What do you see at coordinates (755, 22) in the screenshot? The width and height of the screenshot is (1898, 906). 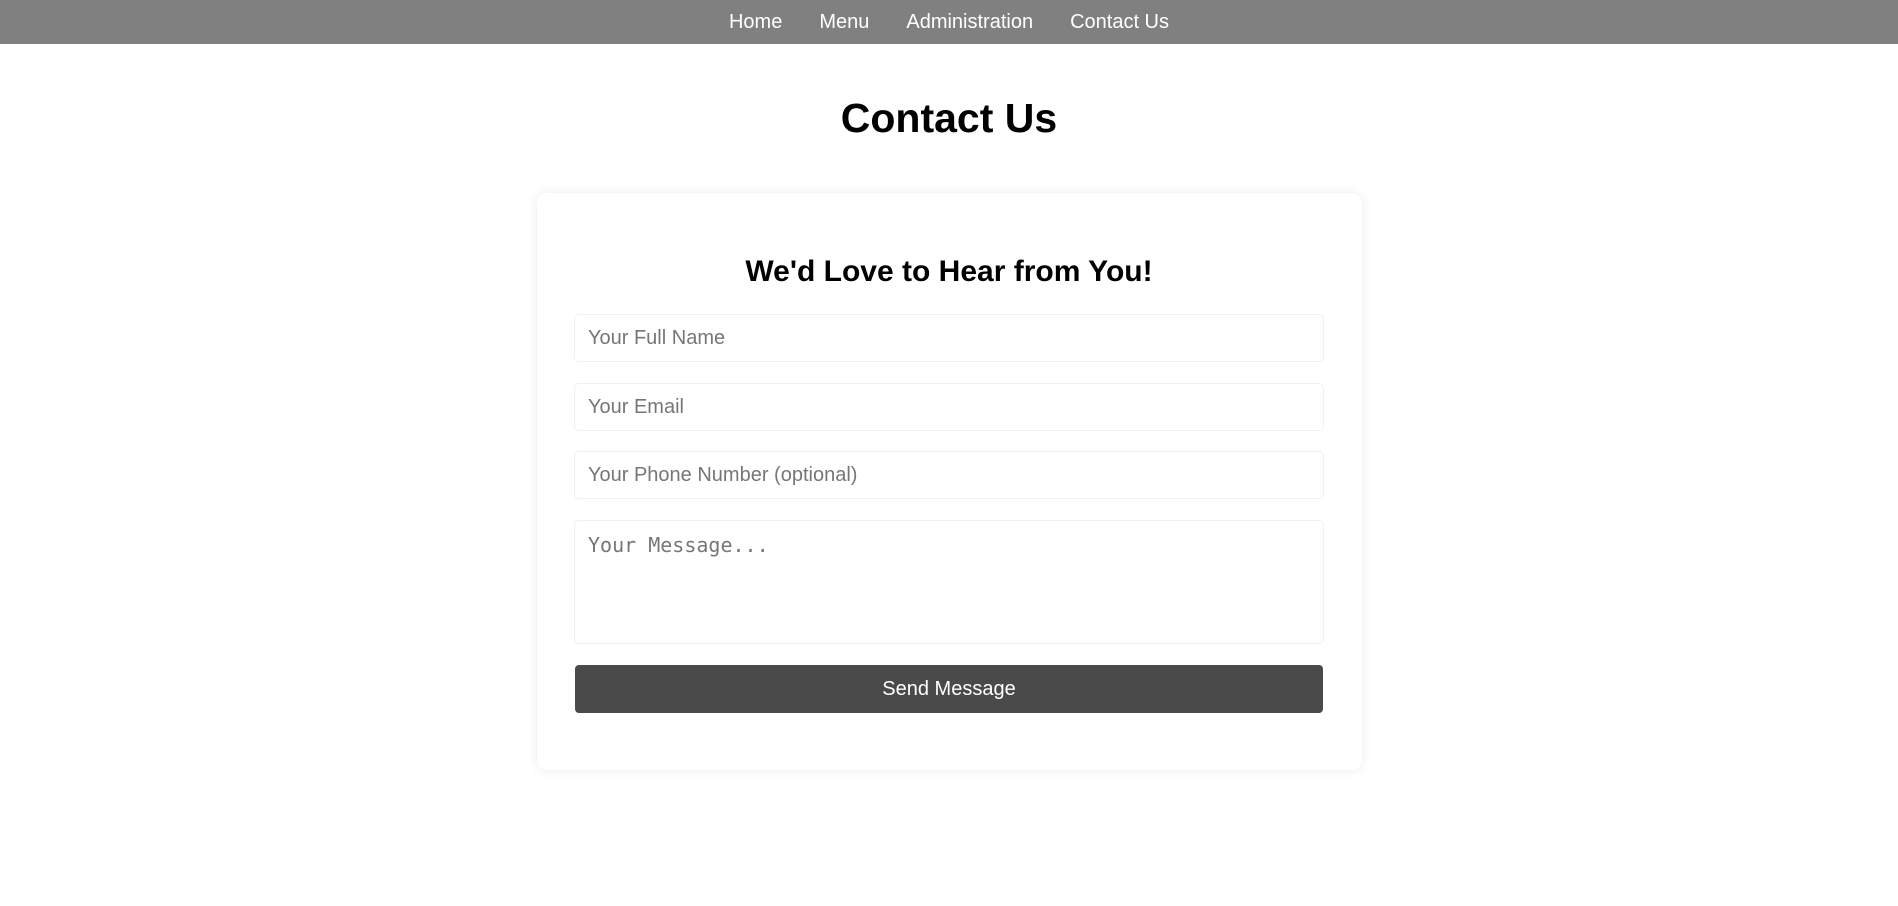 I see `nav-link-home: Home` at bounding box center [755, 22].